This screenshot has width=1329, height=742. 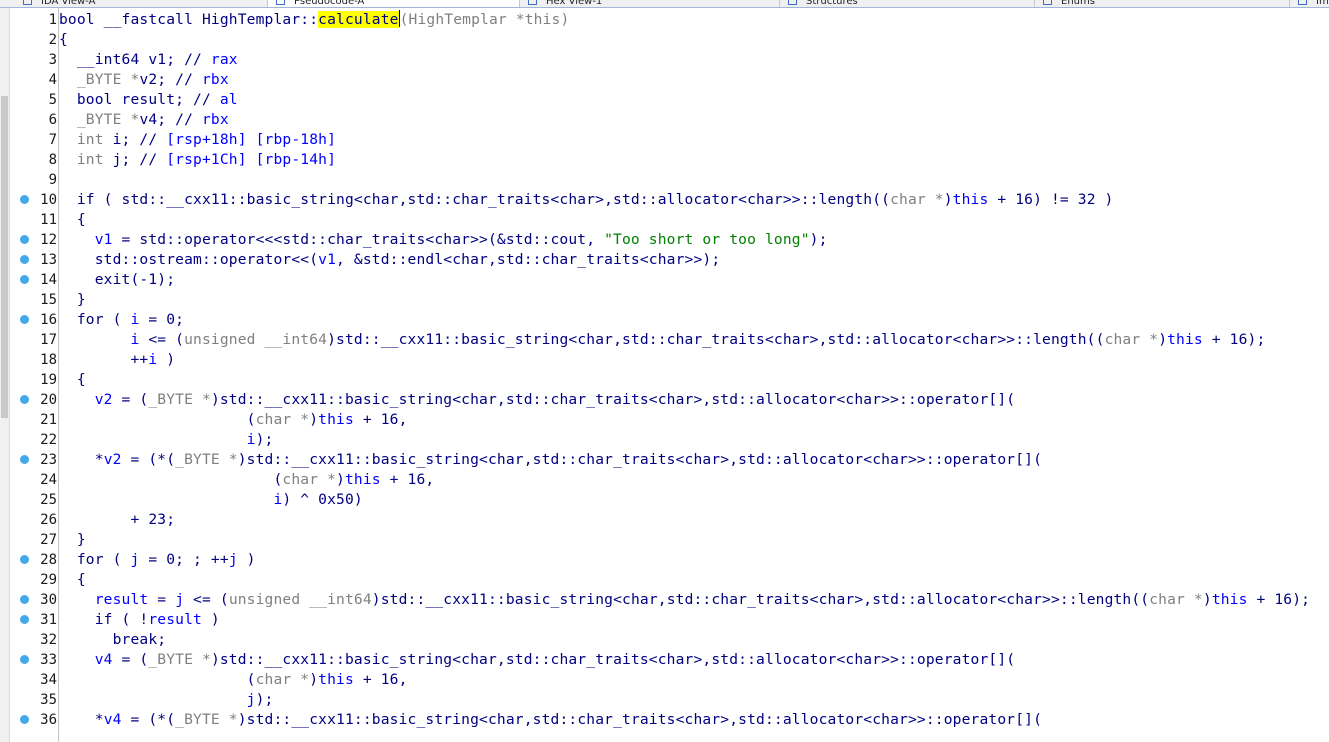 What do you see at coordinates (233, 559) in the screenshot?
I see `code-token: j` at bounding box center [233, 559].